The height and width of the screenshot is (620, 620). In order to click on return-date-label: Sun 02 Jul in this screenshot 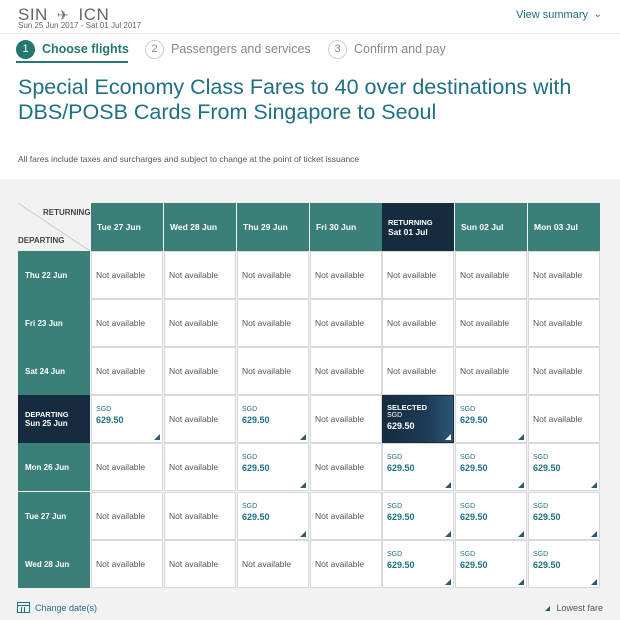, I will do `click(482, 227)`.